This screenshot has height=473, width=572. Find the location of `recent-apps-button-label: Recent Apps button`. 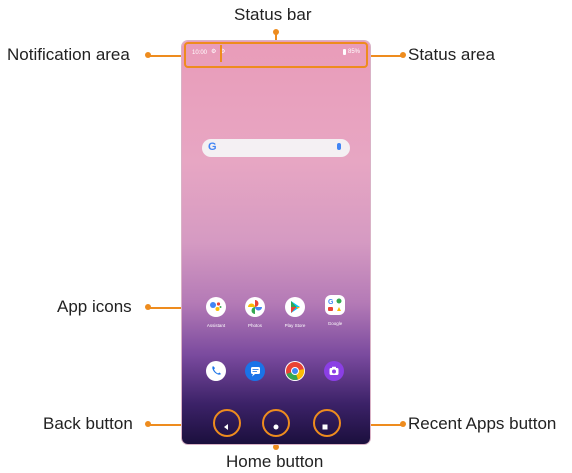

recent-apps-button-label: Recent Apps button is located at coordinates (482, 423).